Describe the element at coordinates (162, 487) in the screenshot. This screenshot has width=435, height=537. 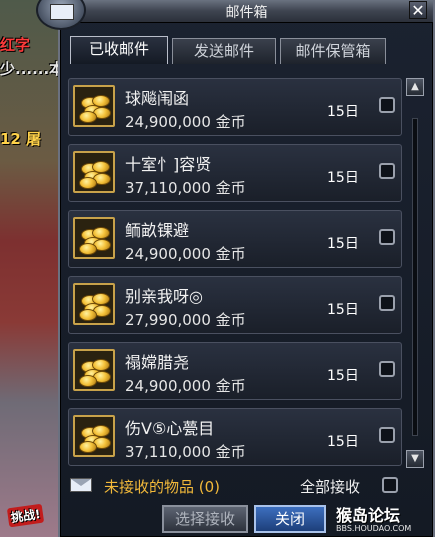
I see `unreceived-items-label: 未接收的物品 (0)` at that location.